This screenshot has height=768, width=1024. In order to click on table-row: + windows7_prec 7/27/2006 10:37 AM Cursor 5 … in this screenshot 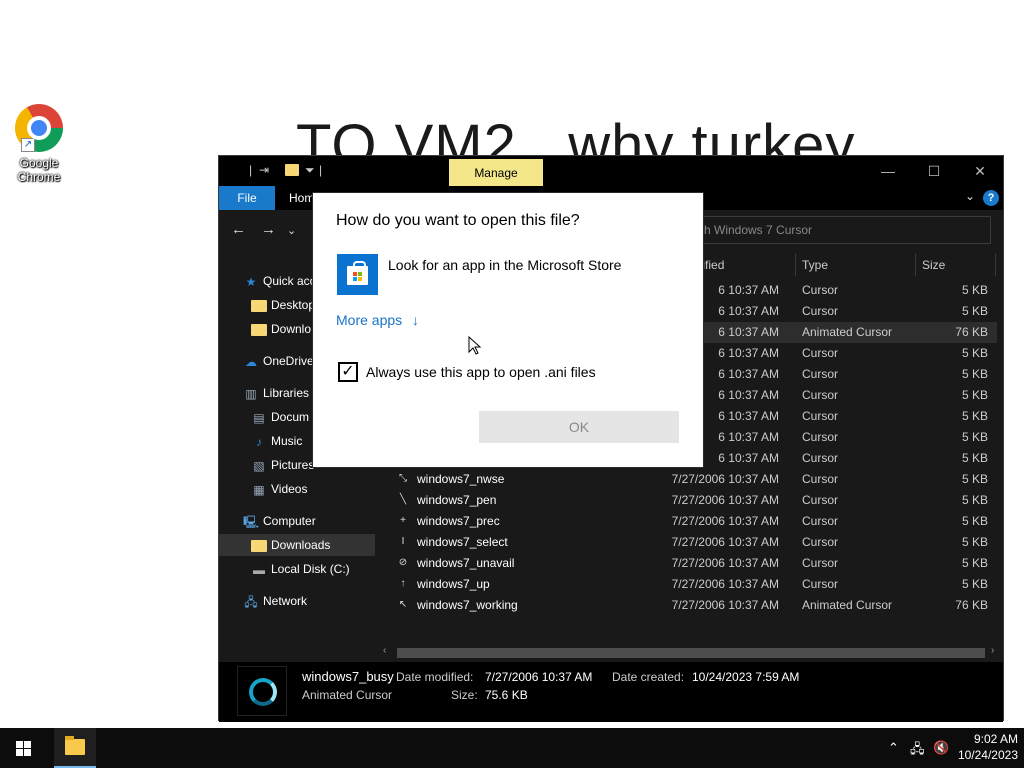, I will do `click(688, 521)`.